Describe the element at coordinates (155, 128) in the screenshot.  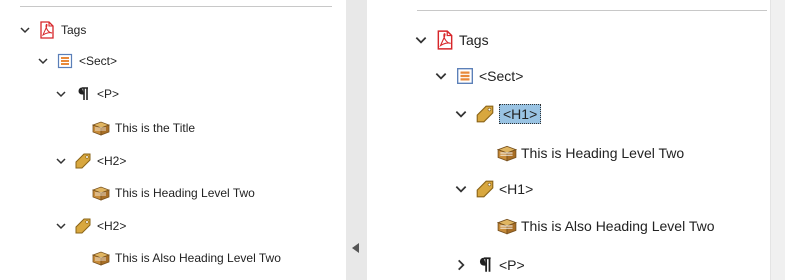
I see `tree-item-label: This is the Title` at that location.